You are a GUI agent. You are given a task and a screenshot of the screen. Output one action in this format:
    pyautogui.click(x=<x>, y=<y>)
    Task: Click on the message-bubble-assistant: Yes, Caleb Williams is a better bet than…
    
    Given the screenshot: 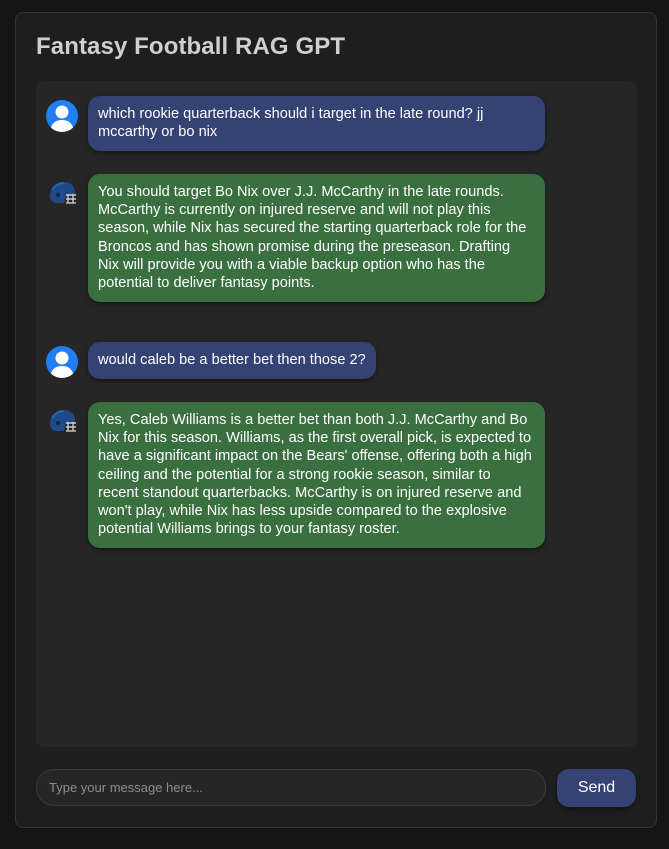 What is the action you would take?
    pyautogui.click(x=316, y=475)
    